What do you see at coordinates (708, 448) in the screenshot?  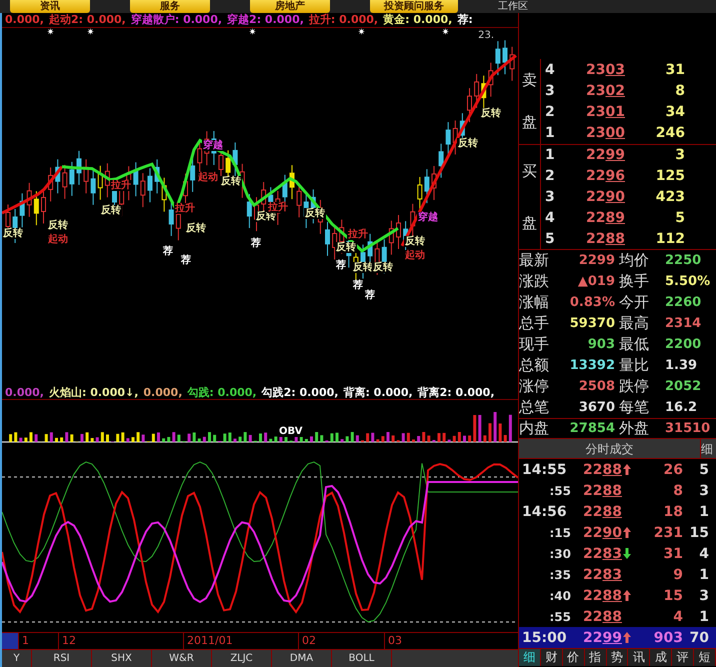 I see `detail-tab: 细` at bounding box center [708, 448].